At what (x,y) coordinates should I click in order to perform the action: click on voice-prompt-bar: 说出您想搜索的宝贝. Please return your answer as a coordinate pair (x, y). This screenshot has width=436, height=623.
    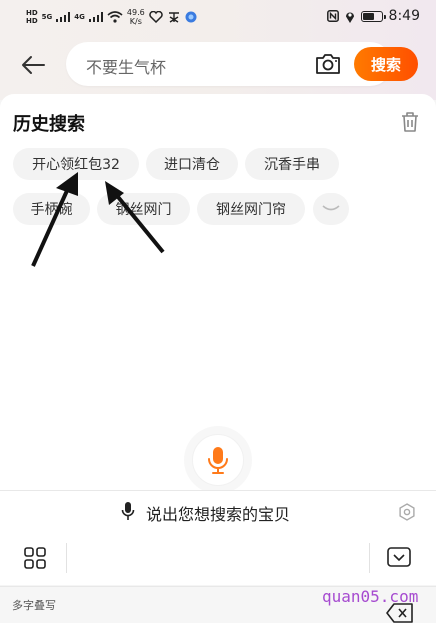
    Looking at the image, I should click on (218, 512).